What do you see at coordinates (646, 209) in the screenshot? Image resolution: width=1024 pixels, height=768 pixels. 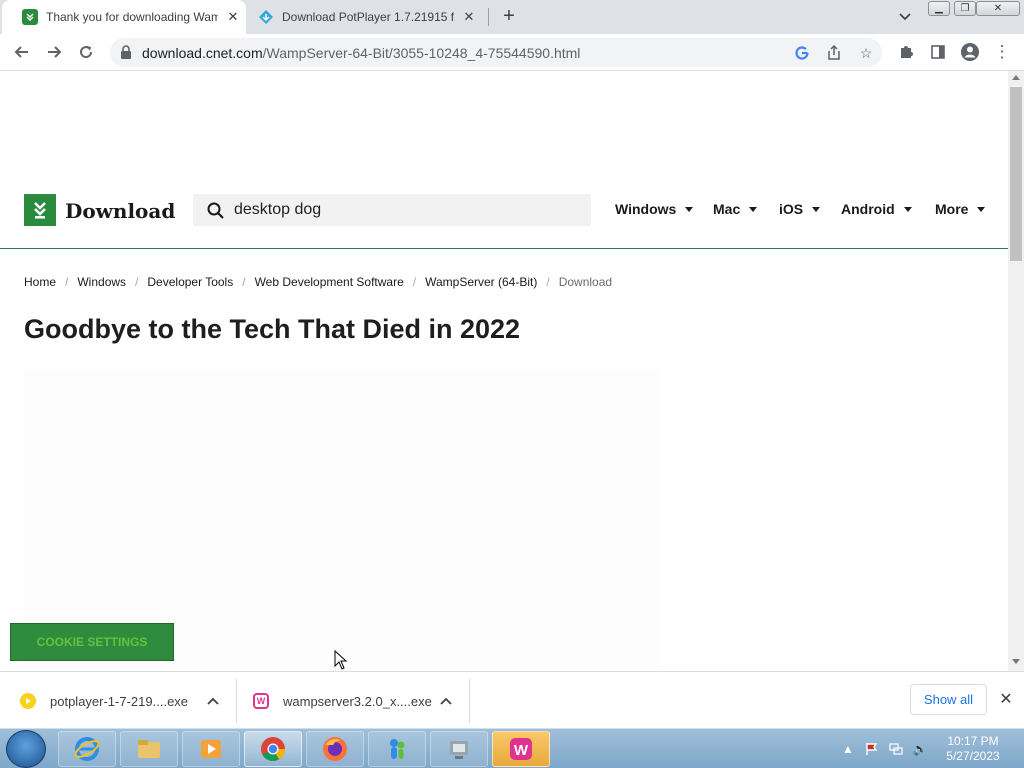 I see `nav-label: Windows` at bounding box center [646, 209].